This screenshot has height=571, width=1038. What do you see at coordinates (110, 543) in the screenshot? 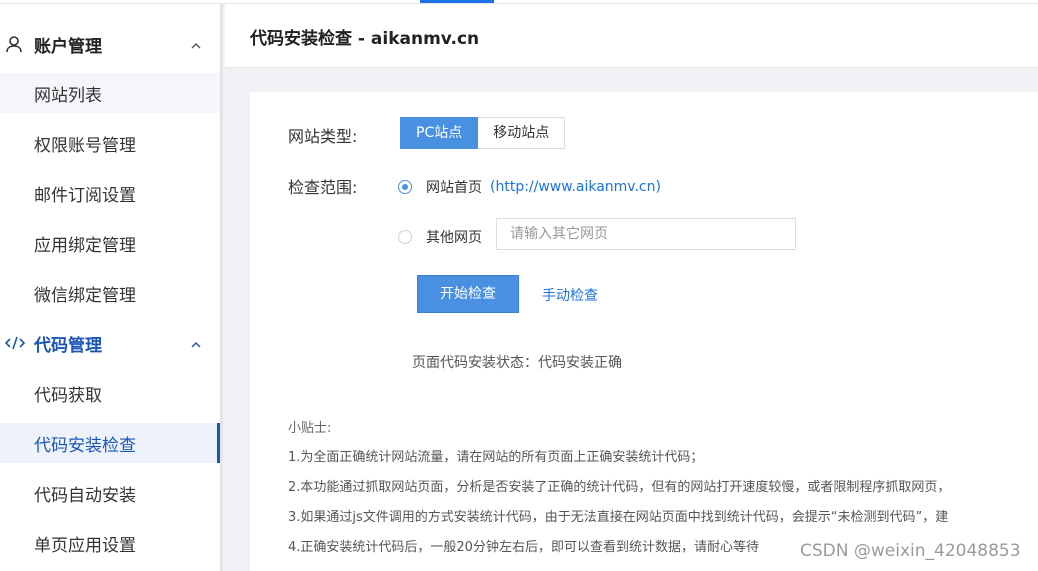
I see `sidebar-item-spa-settings: 单页应用设置` at bounding box center [110, 543].